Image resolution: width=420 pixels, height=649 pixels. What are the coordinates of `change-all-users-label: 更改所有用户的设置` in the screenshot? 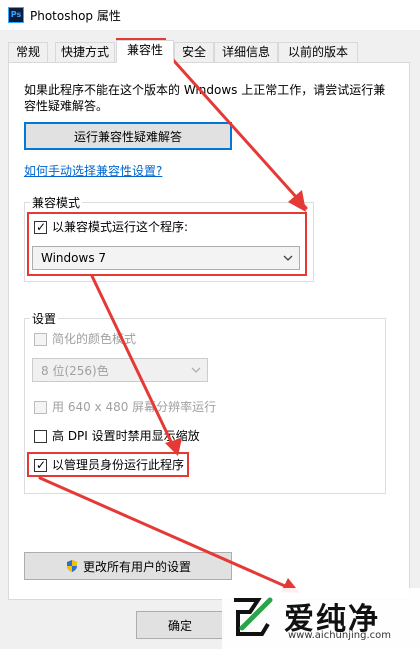 It's located at (136, 566).